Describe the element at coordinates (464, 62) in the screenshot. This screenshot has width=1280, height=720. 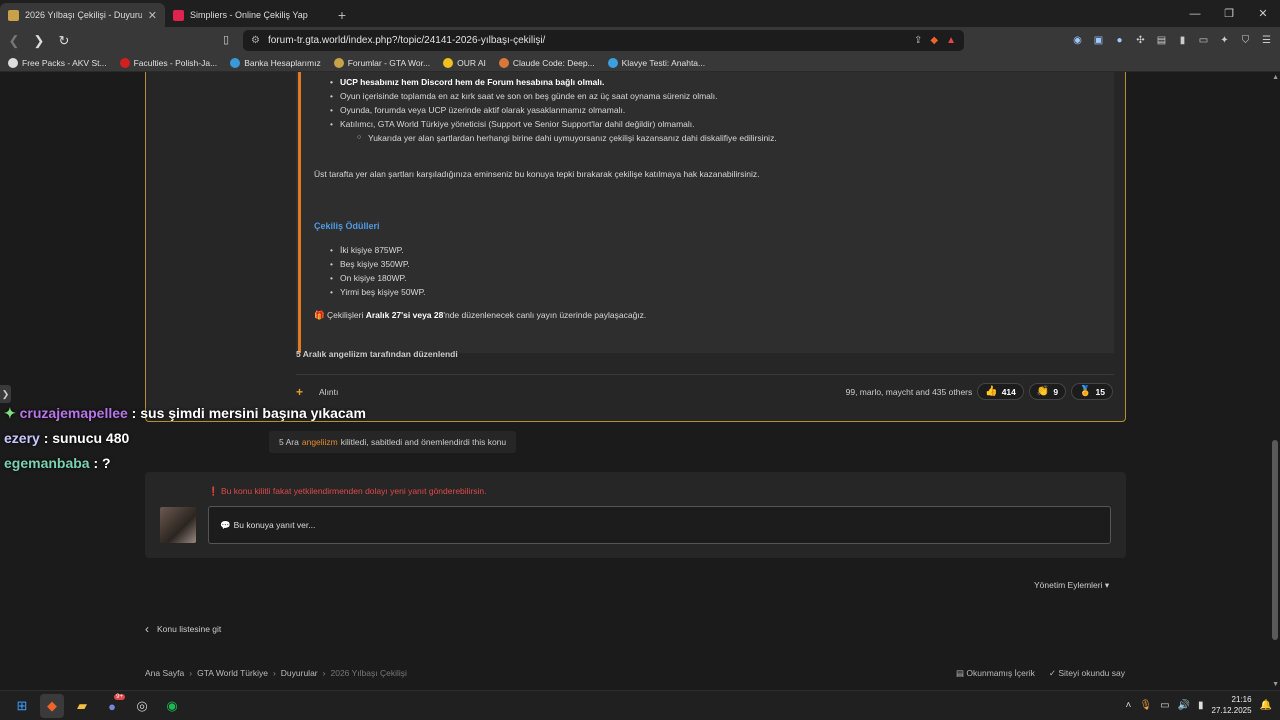
I see `bookmark-item: OUR AI` at that location.